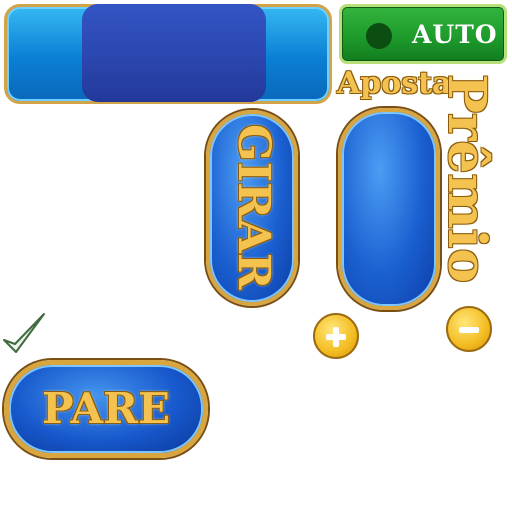  Describe the element at coordinates (106, 408) in the screenshot. I see `pare-button-label: PARE` at that location.